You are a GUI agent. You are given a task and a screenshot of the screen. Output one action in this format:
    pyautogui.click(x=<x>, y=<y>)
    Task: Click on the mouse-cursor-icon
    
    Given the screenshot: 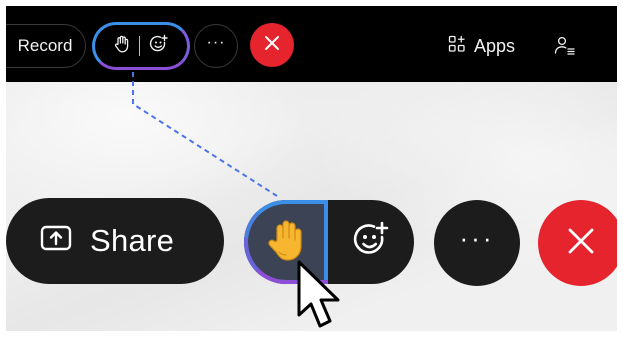 What is the action you would take?
    pyautogui.click(x=318, y=294)
    